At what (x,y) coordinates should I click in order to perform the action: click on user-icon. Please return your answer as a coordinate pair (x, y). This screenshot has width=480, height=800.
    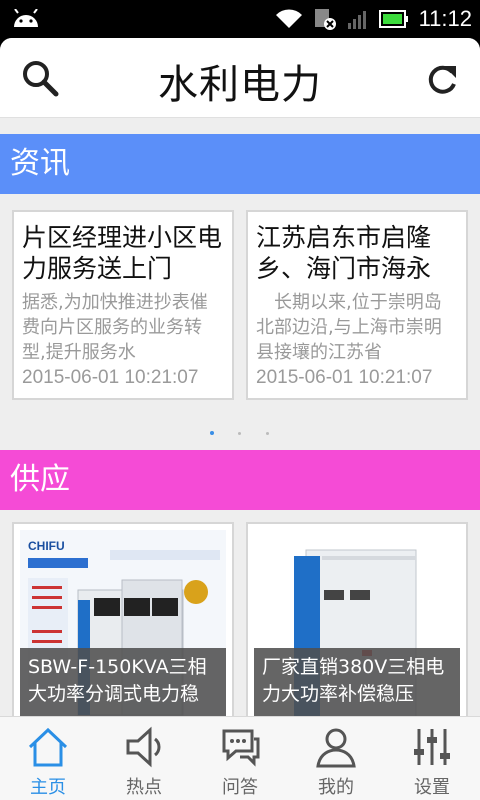
    Looking at the image, I should click on (336, 748).